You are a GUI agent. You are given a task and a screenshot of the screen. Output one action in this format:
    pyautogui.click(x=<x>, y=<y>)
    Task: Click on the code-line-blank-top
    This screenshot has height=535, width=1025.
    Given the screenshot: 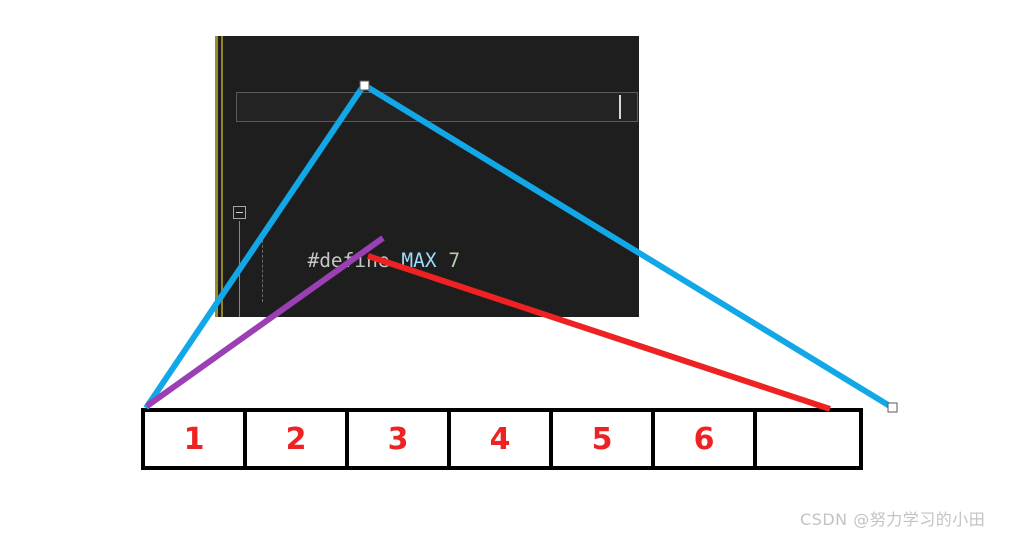 What is the action you would take?
    pyautogui.click(x=435, y=129)
    